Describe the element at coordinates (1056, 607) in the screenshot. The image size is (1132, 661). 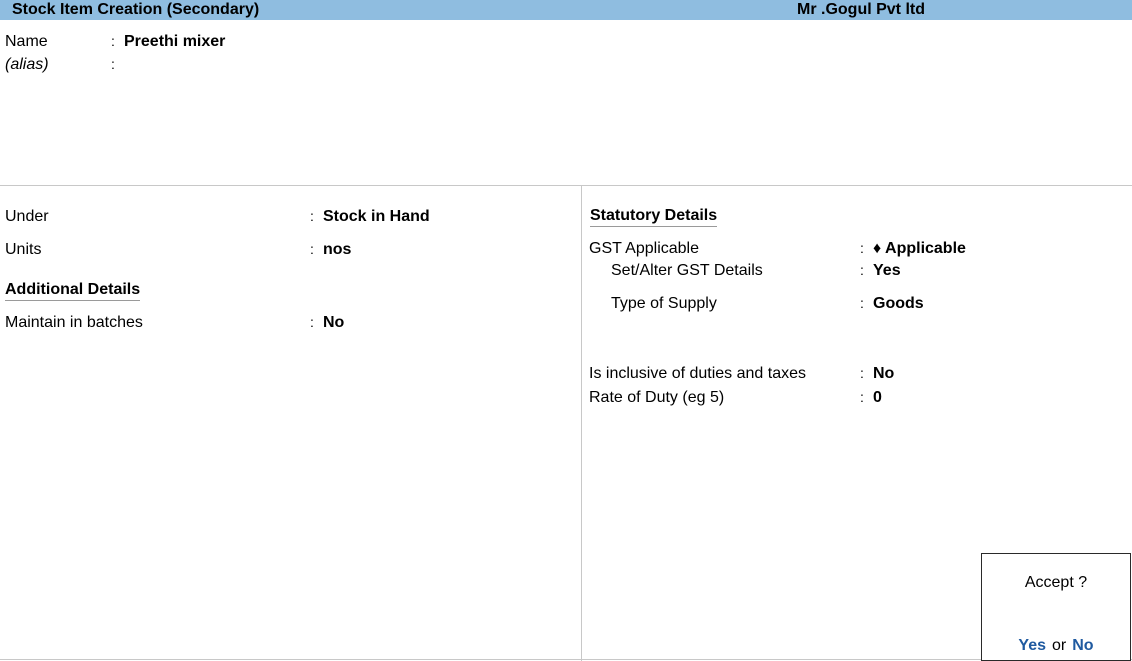
I see `accept-dialog: Accept ? Yes or No` at that location.